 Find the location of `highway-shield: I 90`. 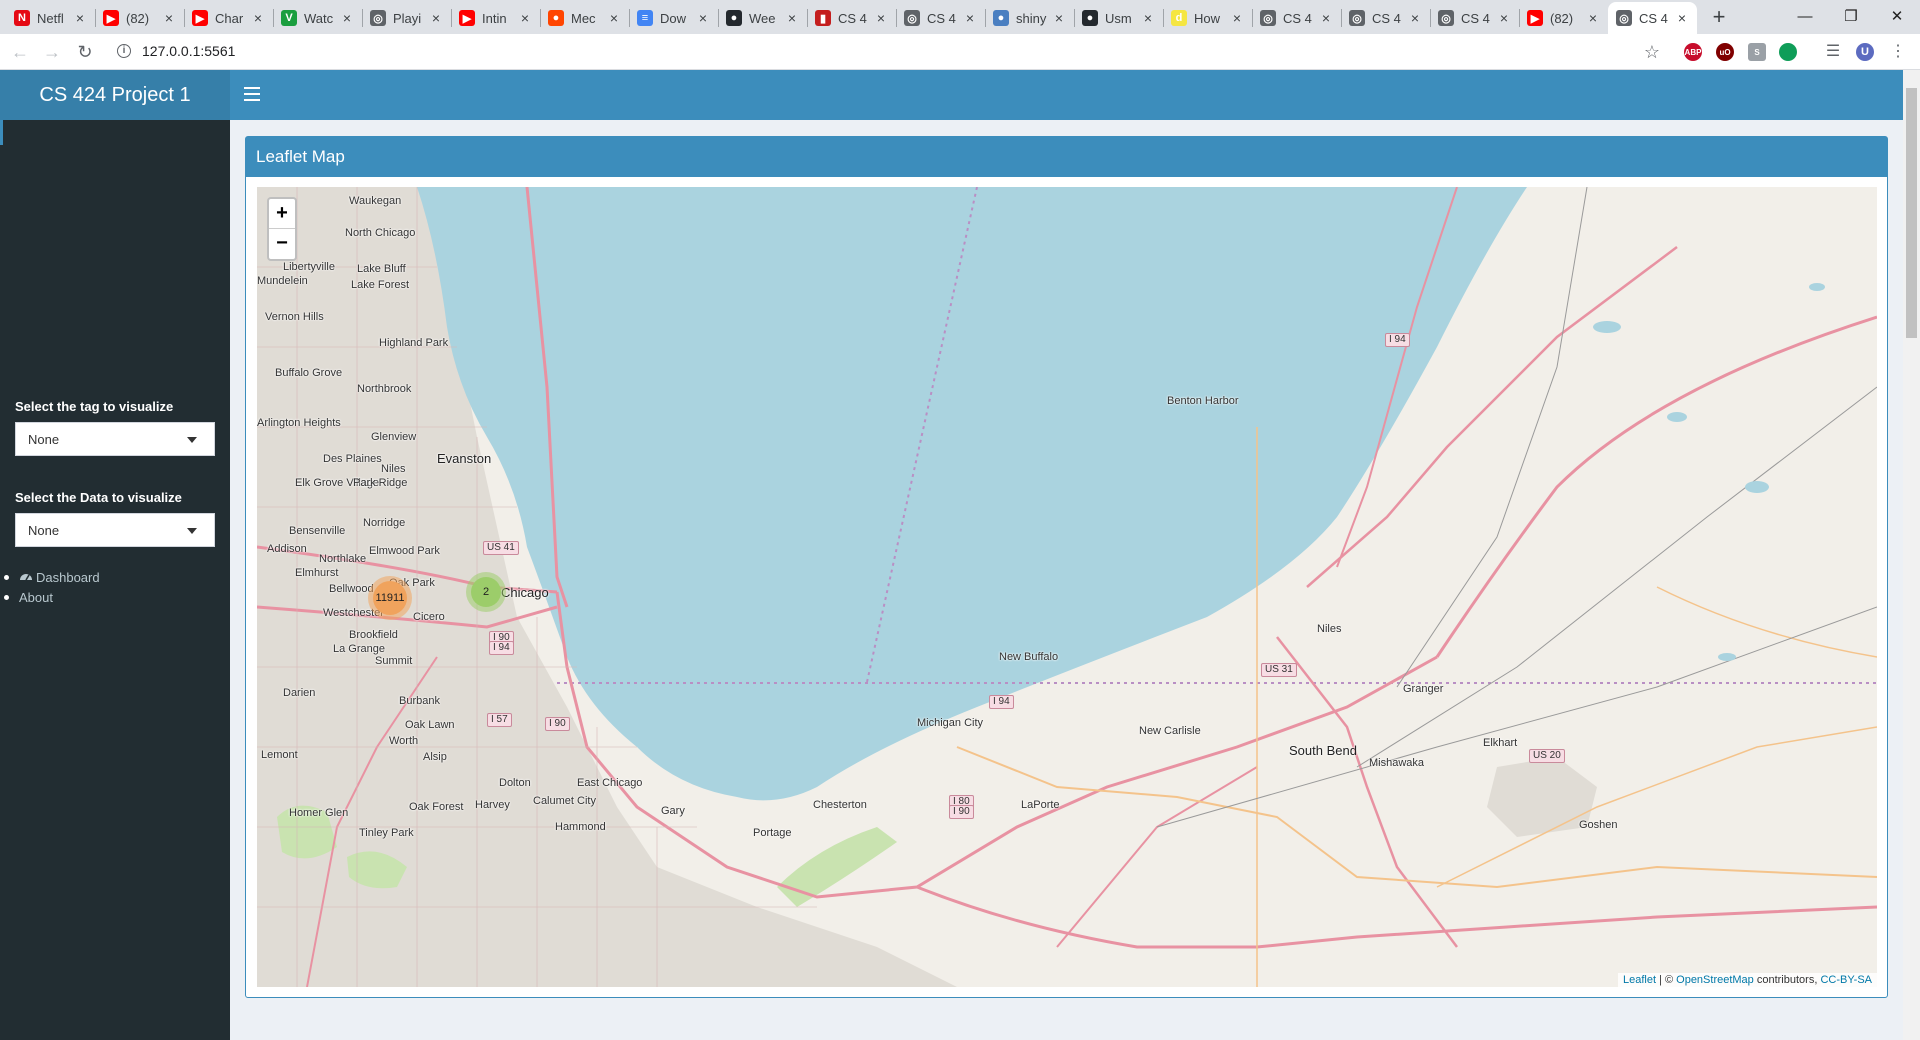

highway-shield: I 90 is located at coordinates (961, 812).